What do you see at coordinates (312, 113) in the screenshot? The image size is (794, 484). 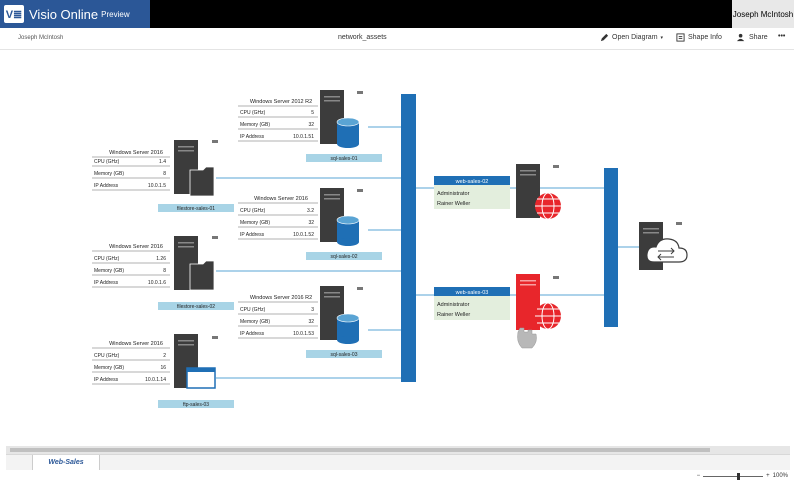 I see `cpu-value: 5` at bounding box center [312, 113].